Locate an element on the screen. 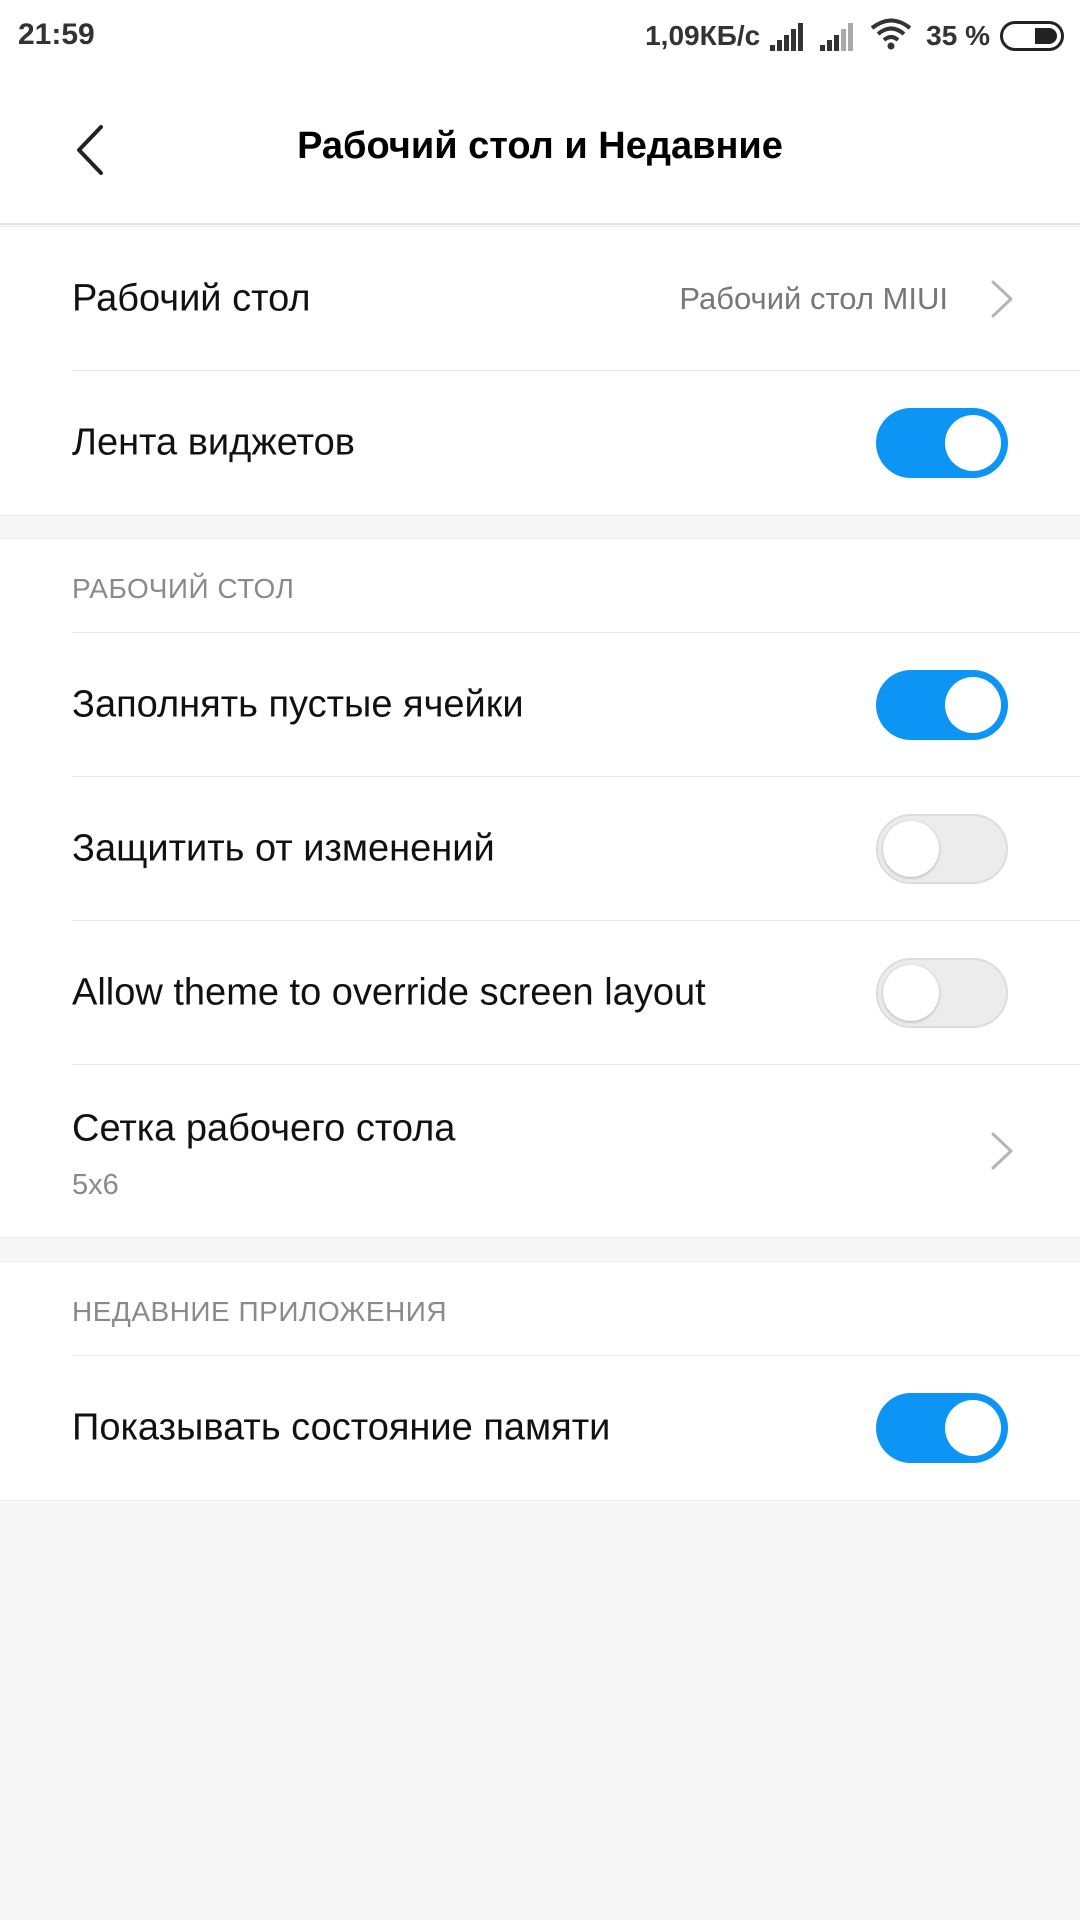 The width and height of the screenshot is (1080, 1920). theme-override-row: Allow theme to override screen layout is located at coordinates (576, 993).